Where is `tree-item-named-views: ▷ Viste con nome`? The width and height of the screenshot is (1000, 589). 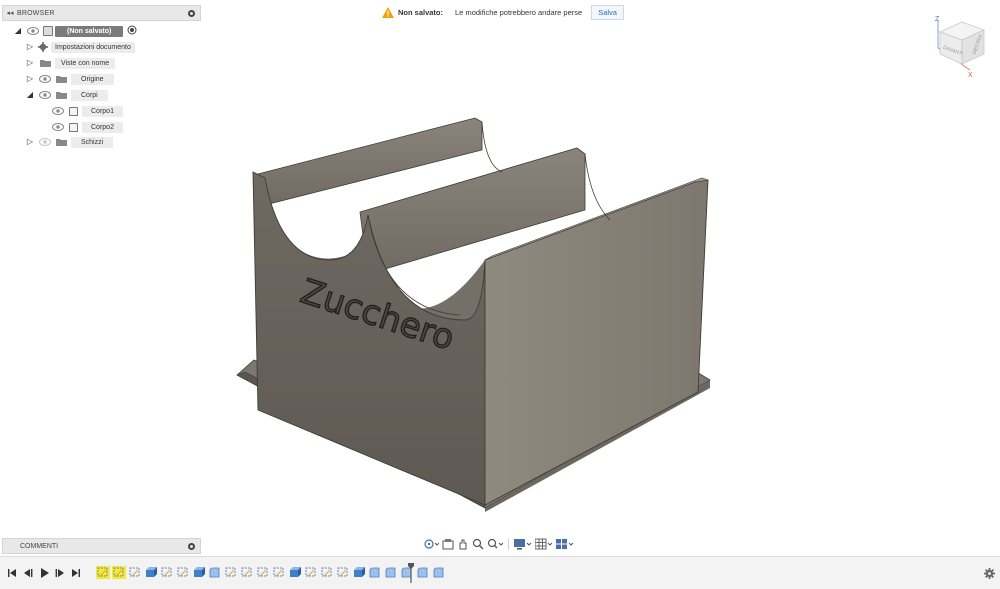 tree-item-named-views: ▷ Viste con nome is located at coordinates (70, 63).